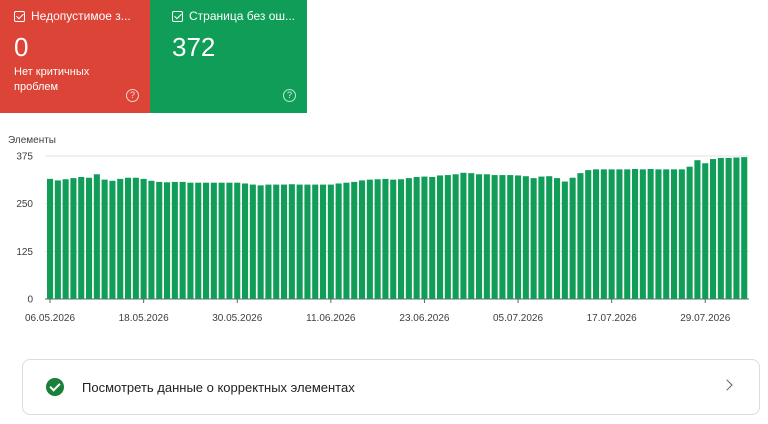 Image resolution: width=768 pixels, height=424 pixels. I want to click on y-tick-label: 250, so click(24, 204).